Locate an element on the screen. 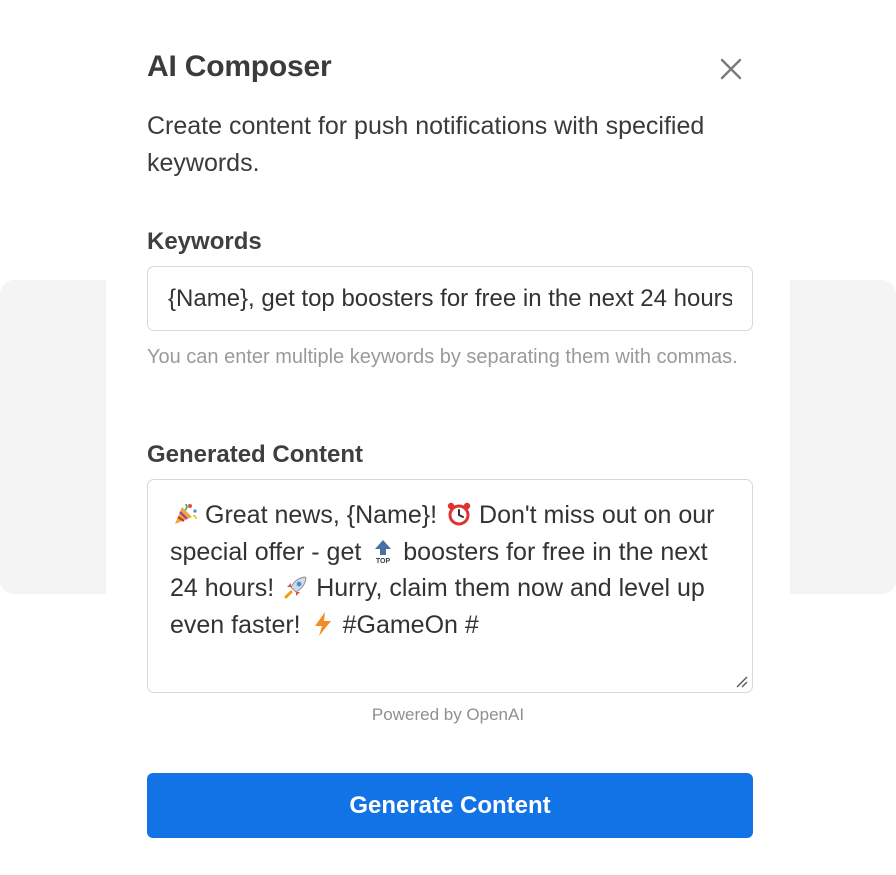 The height and width of the screenshot is (875, 896). rocket-icon is located at coordinates (295, 587).